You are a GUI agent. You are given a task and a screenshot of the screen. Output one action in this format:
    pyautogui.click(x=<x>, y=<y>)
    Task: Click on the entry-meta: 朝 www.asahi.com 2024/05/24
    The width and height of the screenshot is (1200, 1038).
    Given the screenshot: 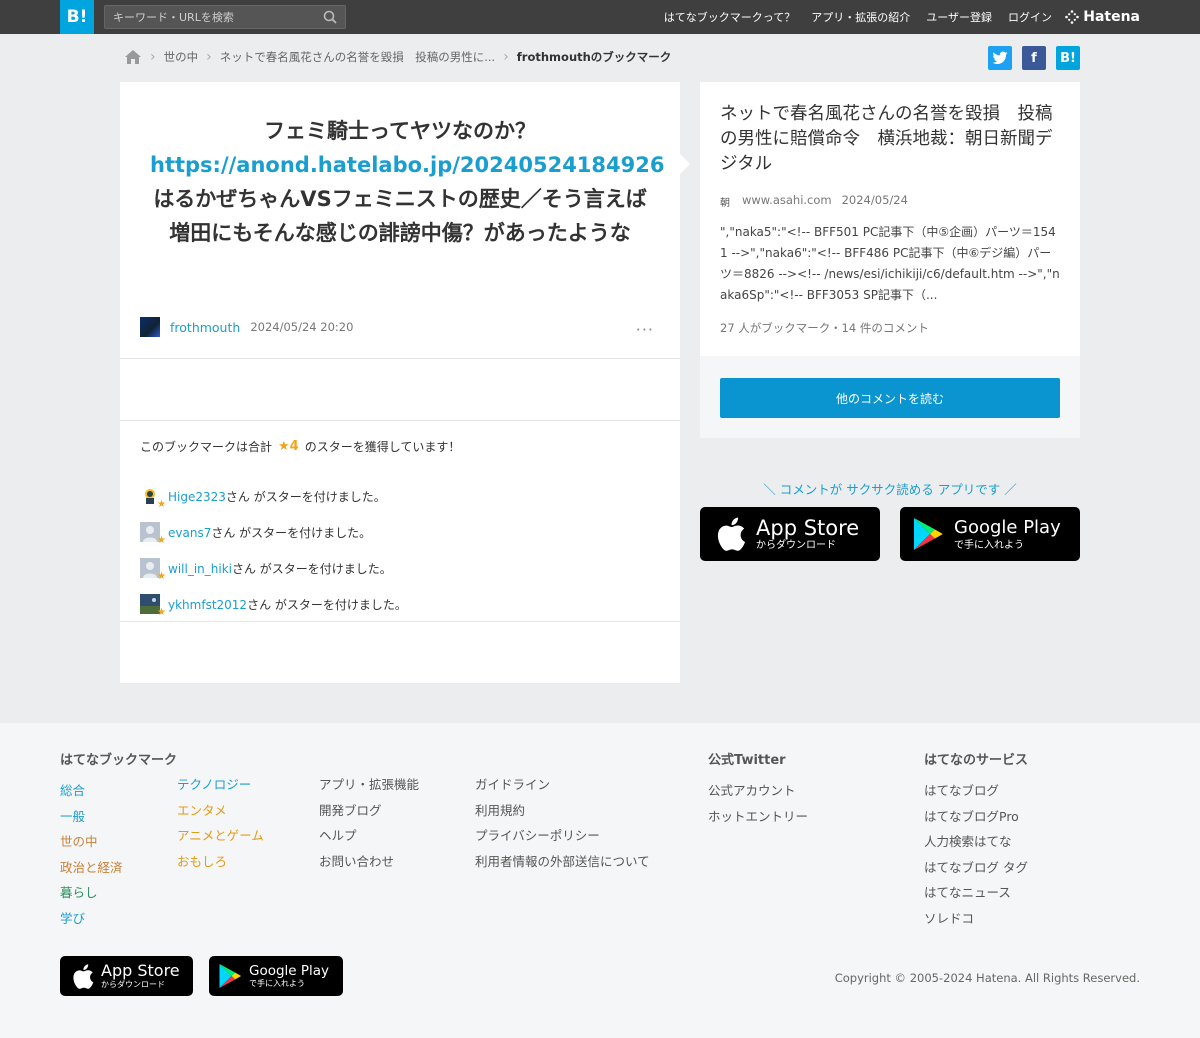 What is the action you would take?
    pyautogui.click(x=814, y=201)
    